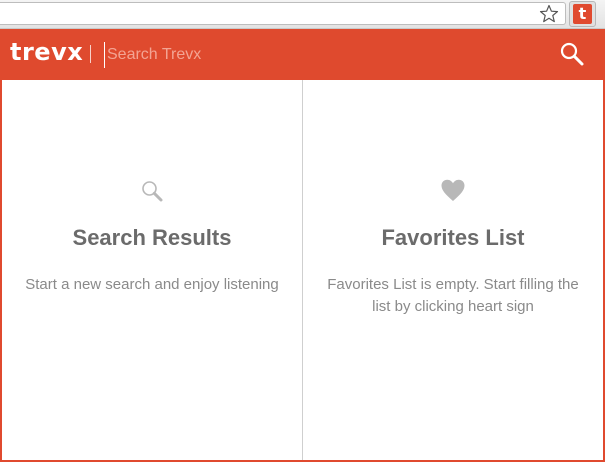  Describe the element at coordinates (315, 55) in the screenshot. I see `search-input` at that location.